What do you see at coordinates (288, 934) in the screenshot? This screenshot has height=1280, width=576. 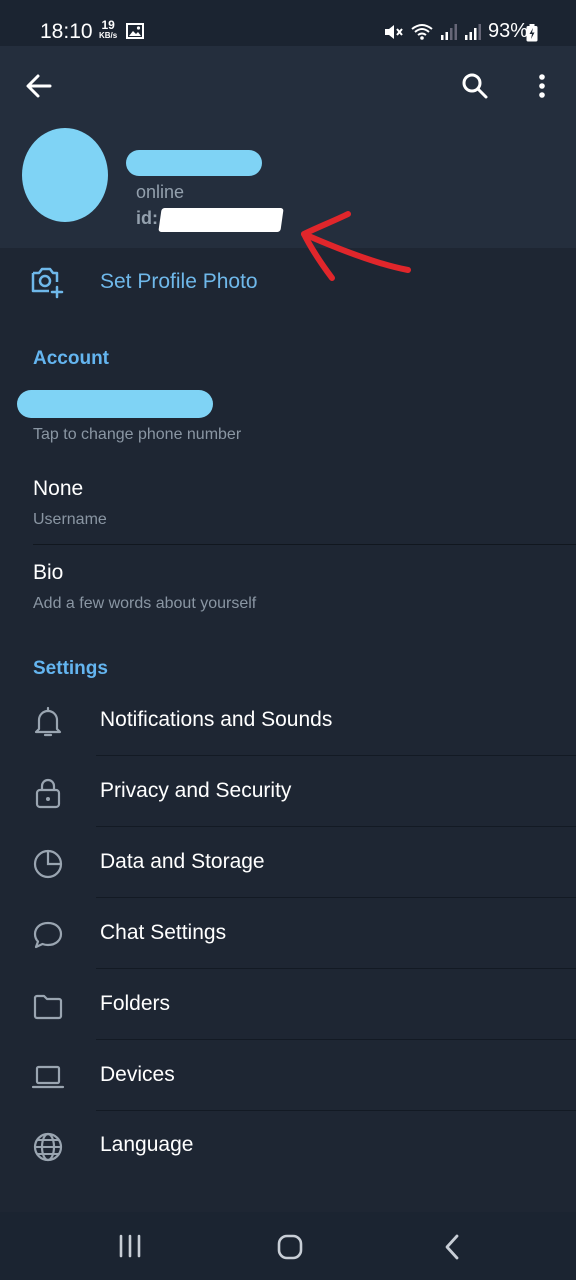 I see `settings-item-chat: Chat Settings` at bounding box center [288, 934].